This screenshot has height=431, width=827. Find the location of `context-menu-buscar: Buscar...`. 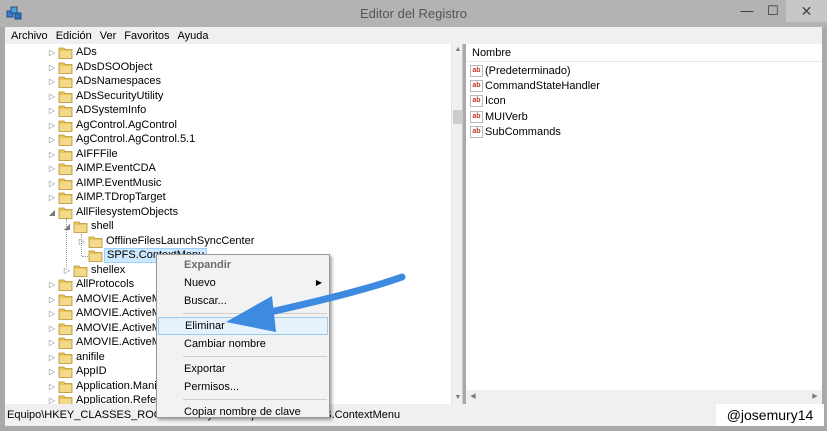

context-menu-buscar: Buscar... is located at coordinates (243, 301).